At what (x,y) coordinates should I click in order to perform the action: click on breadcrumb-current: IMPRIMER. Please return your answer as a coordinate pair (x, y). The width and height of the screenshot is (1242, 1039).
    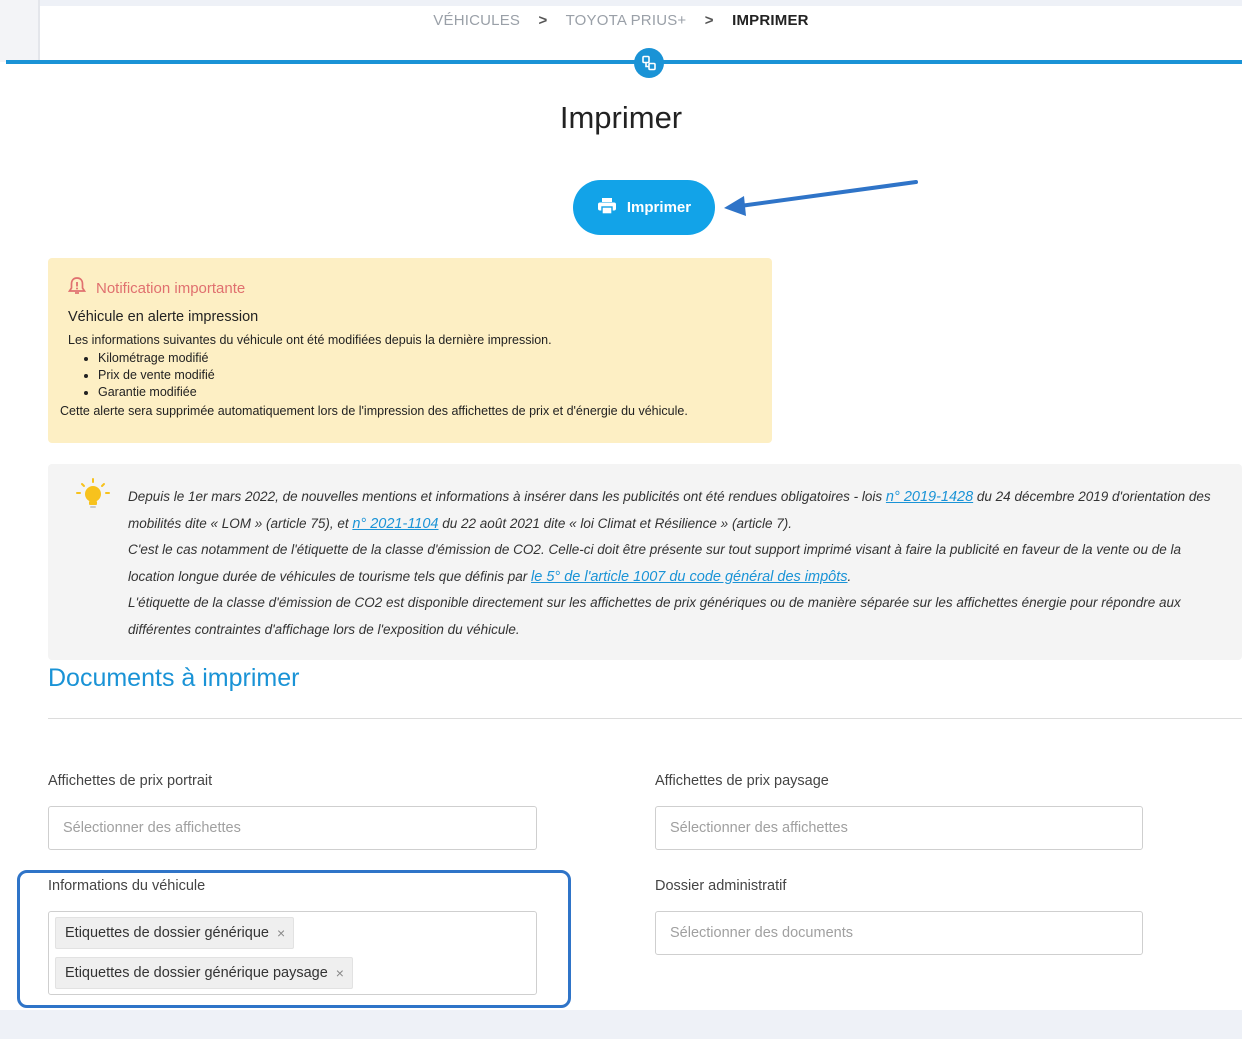
    Looking at the image, I should click on (770, 20).